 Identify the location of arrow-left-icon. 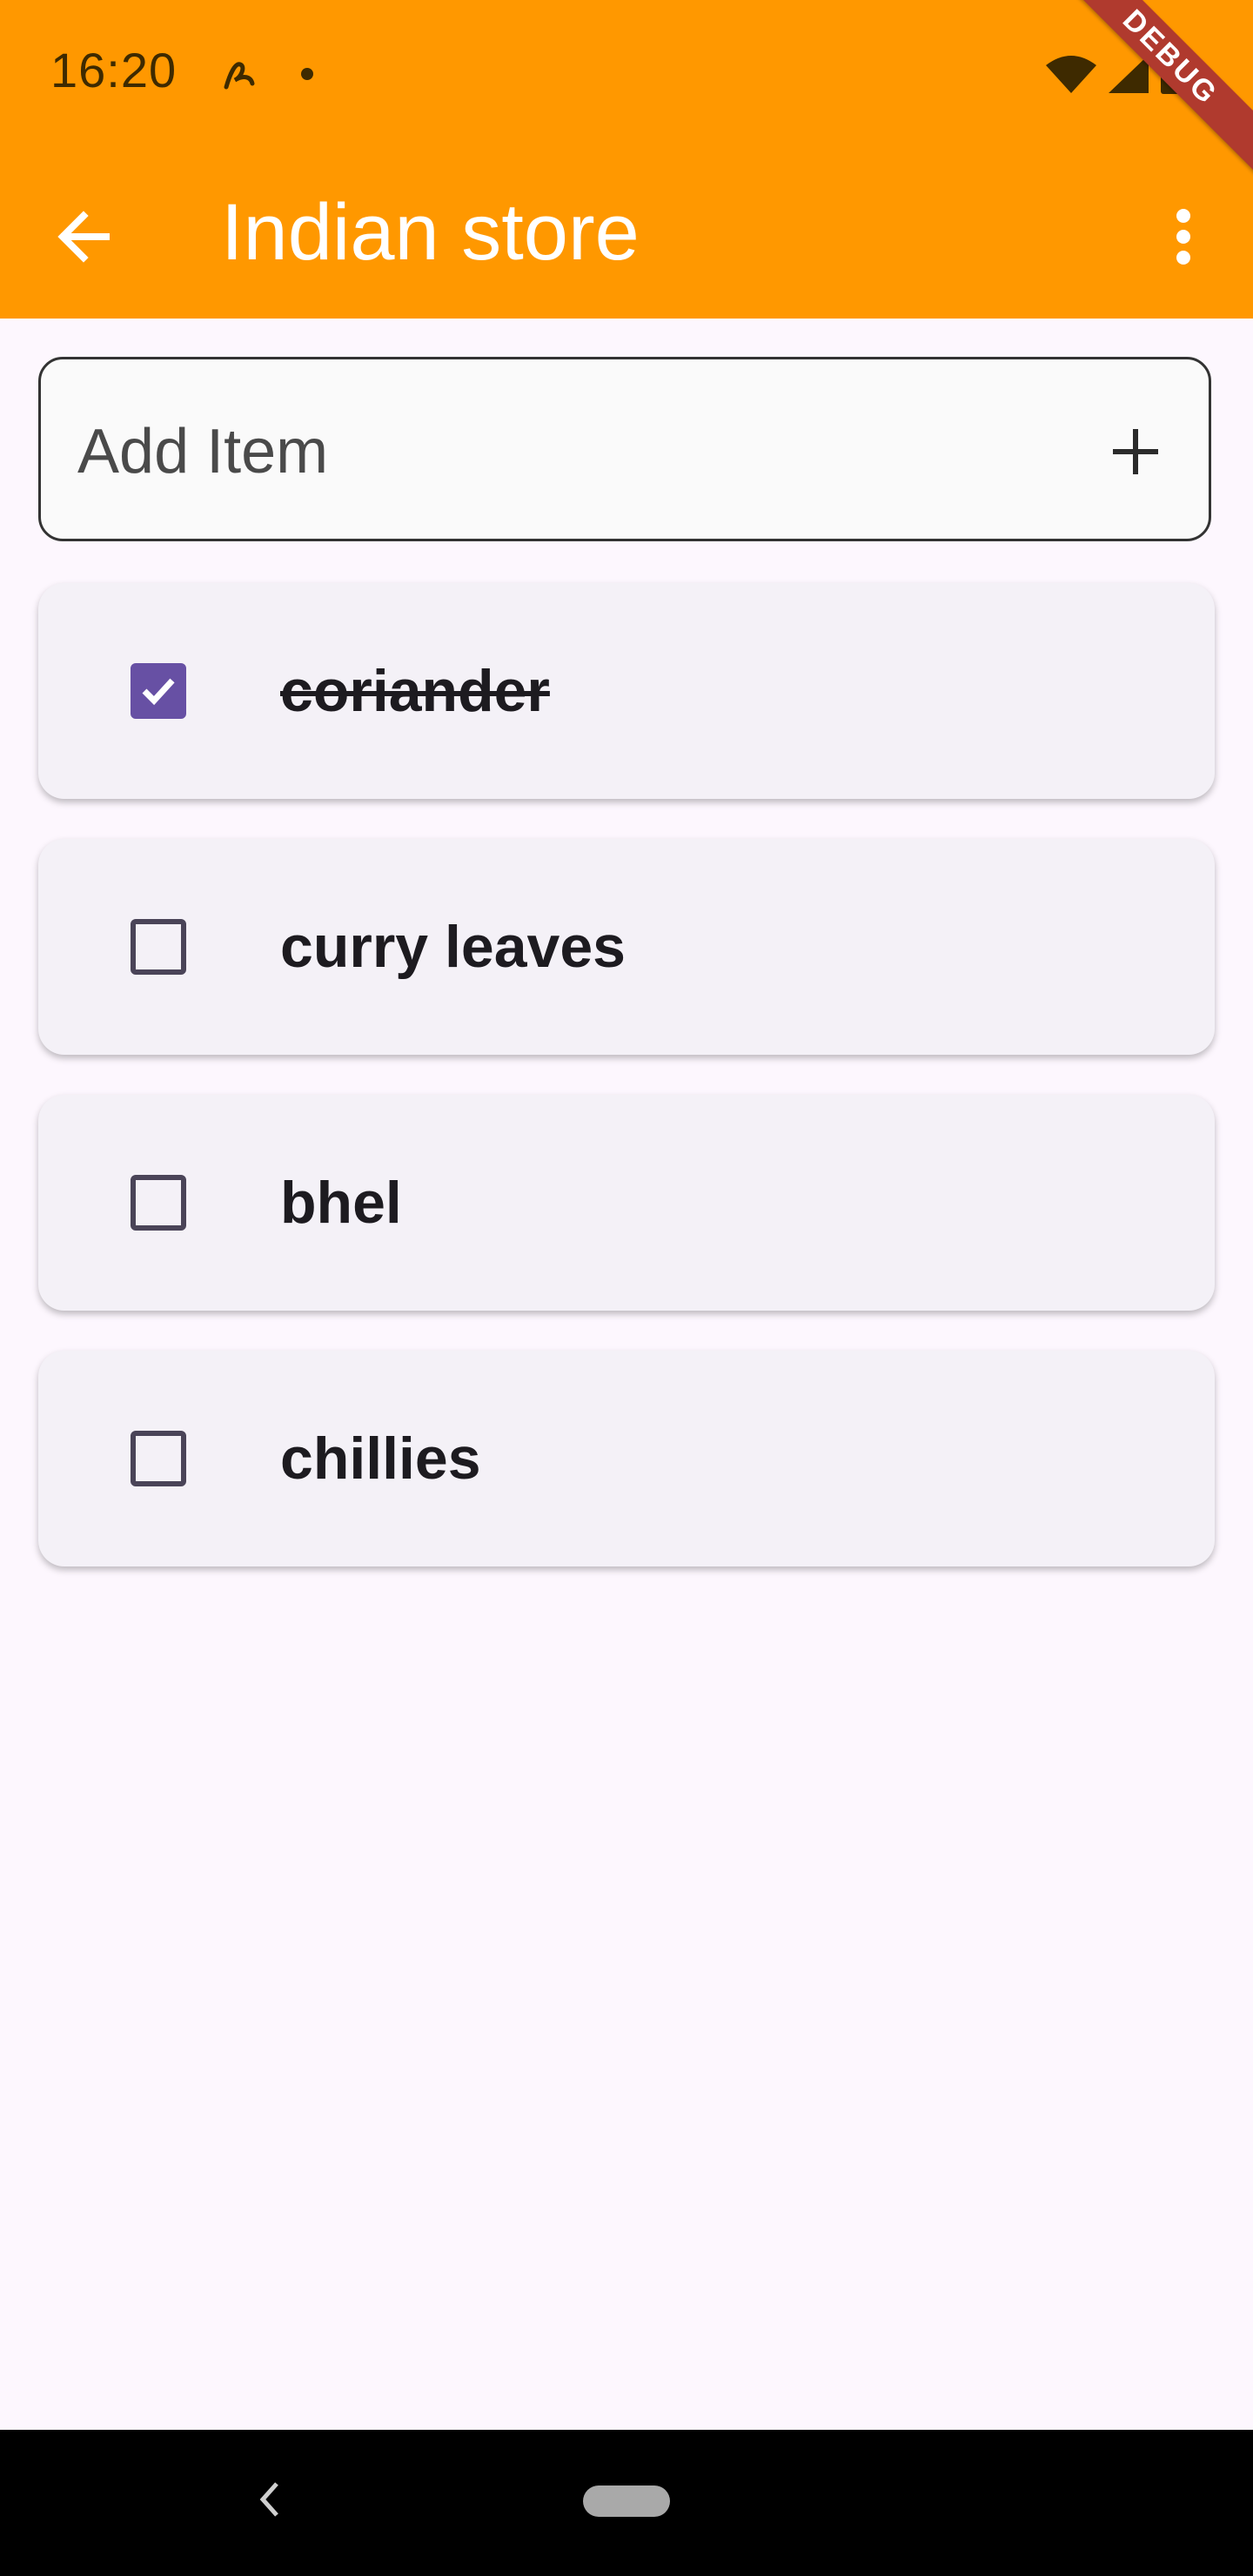
(83, 237).